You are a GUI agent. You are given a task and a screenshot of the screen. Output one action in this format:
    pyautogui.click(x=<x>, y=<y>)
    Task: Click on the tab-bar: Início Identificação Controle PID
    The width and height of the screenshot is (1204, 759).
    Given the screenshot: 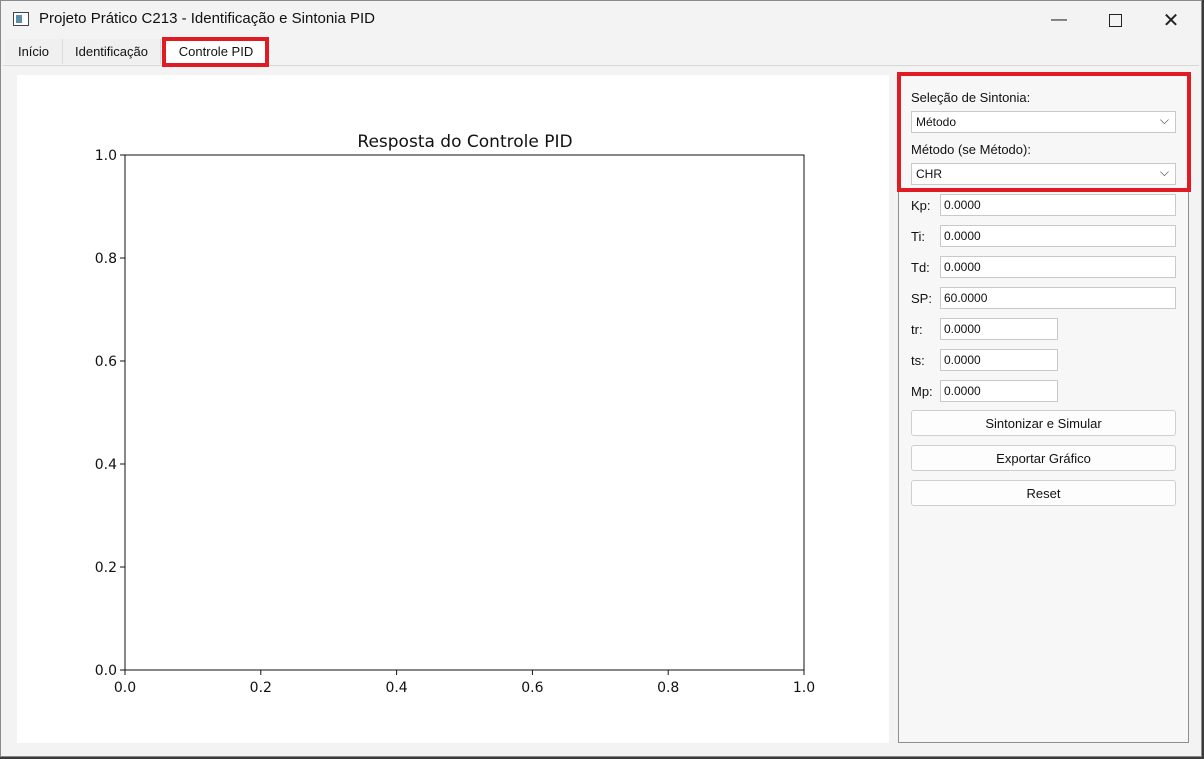 What is the action you would take?
    pyautogui.click(x=601, y=52)
    